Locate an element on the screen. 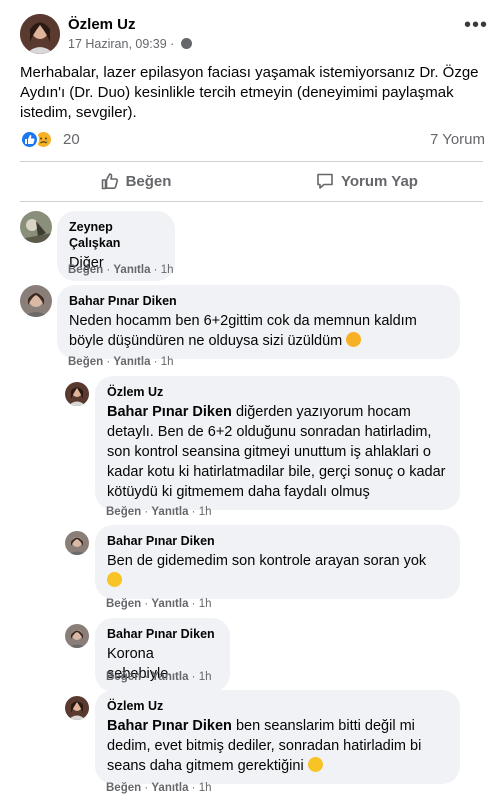 Image resolution: width=503 pixels, height=799 pixels. commenter-name: Zeynep Çalışkan is located at coordinates (116, 235).